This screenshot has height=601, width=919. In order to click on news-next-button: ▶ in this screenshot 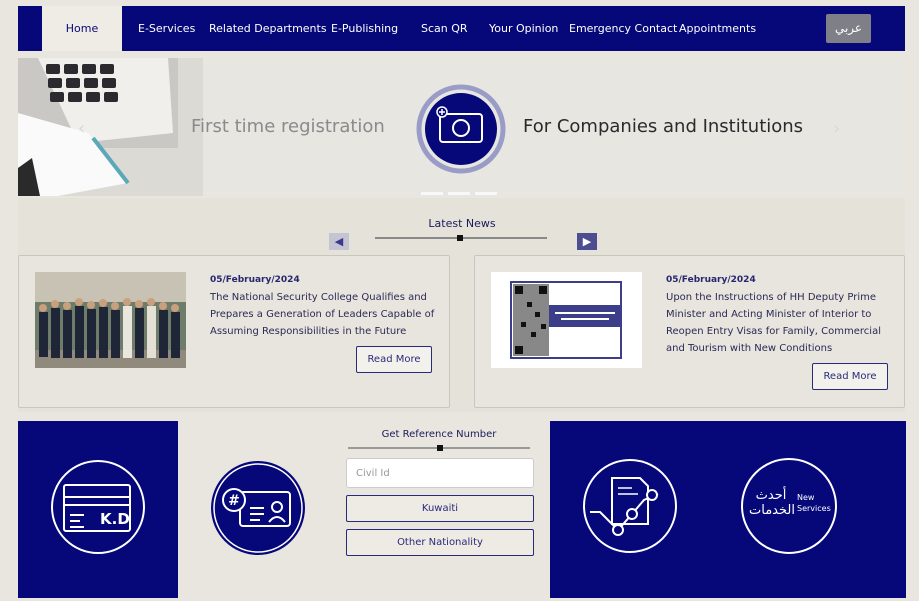, I will do `click(587, 241)`.